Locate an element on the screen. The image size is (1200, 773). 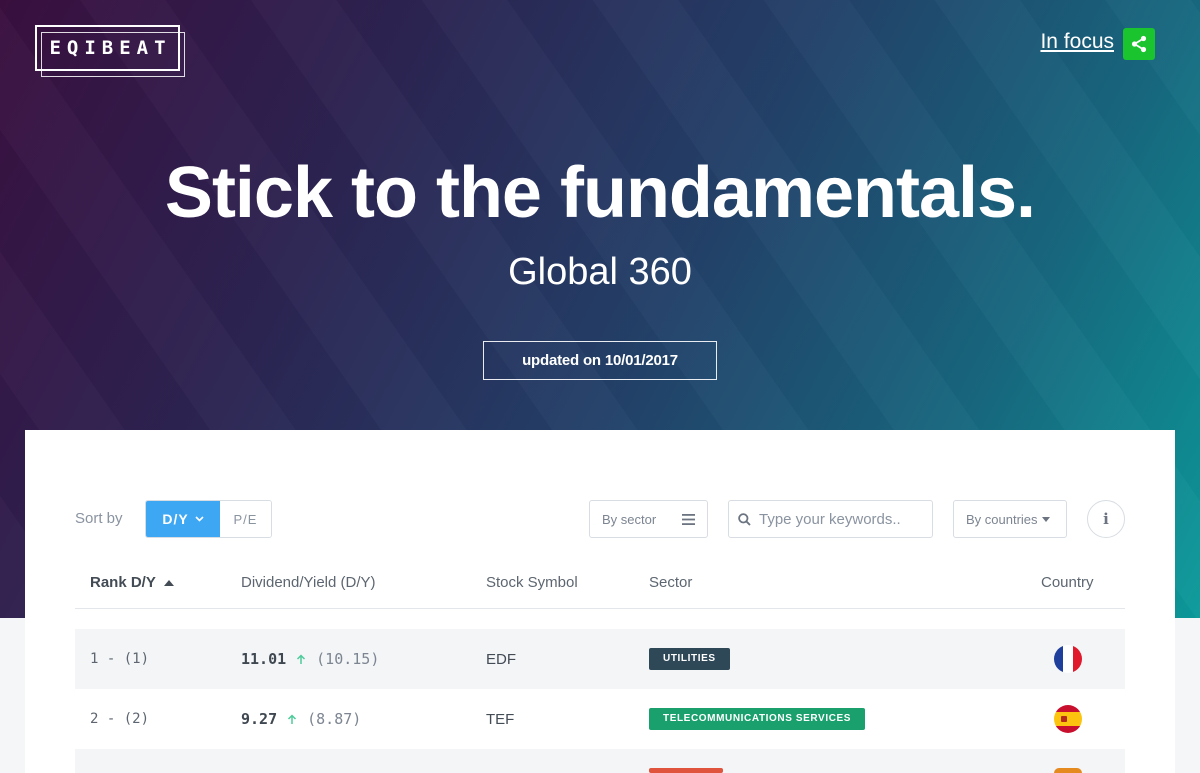
caret-down-icon is located at coordinates (1045, 519).